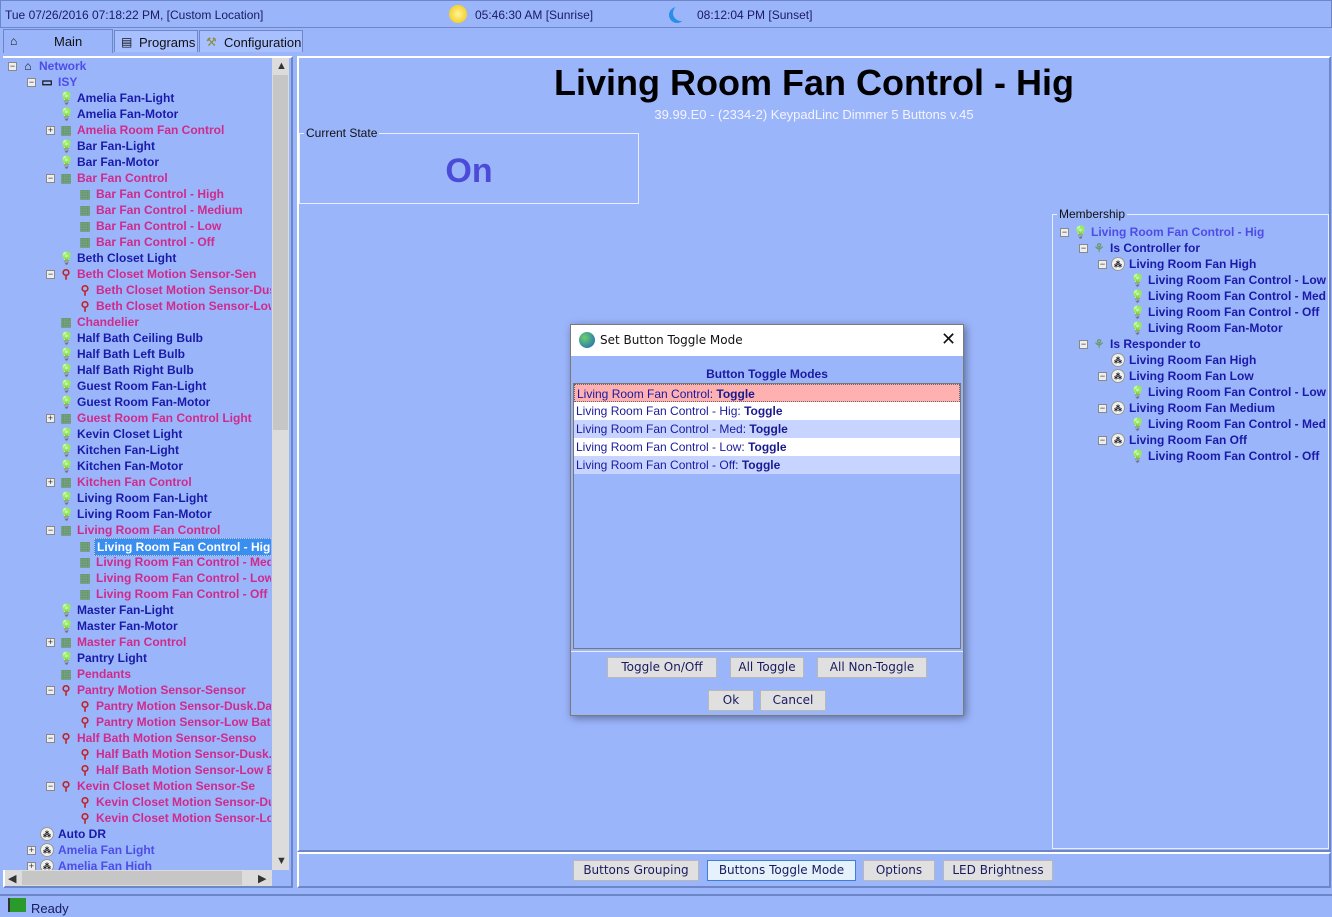 The image size is (1332, 917). What do you see at coordinates (137, 610) in the screenshot?
I see `tree-item: 💡 Master Fan-Light` at bounding box center [137, 610].